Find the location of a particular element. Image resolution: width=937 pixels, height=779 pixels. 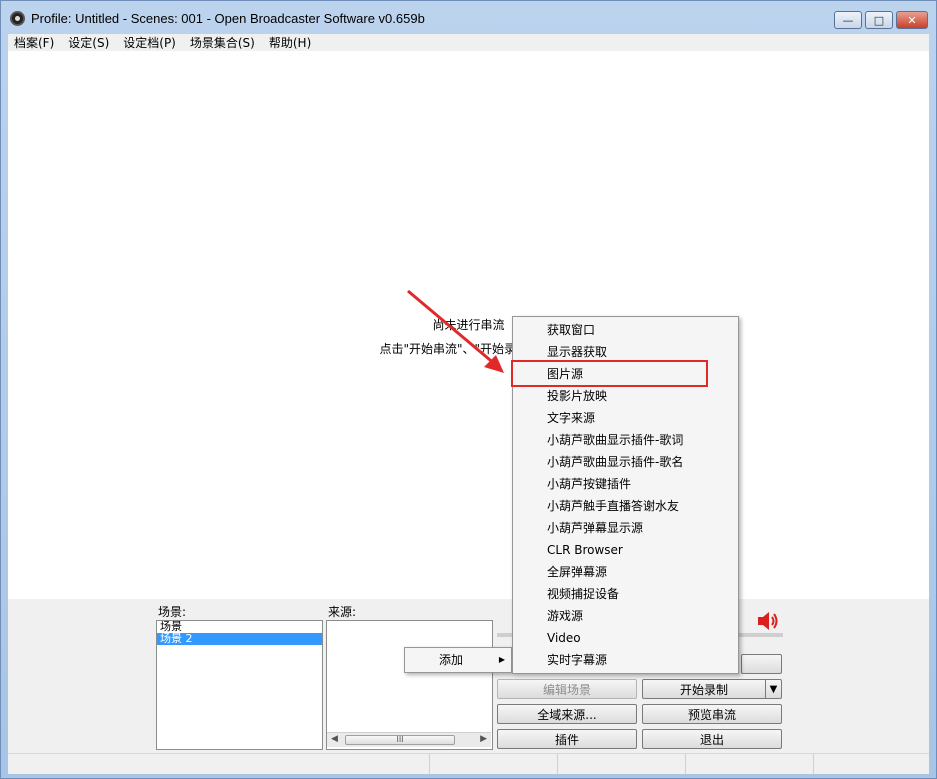

close-icon: ✕ is located at coordinates (912, 20).